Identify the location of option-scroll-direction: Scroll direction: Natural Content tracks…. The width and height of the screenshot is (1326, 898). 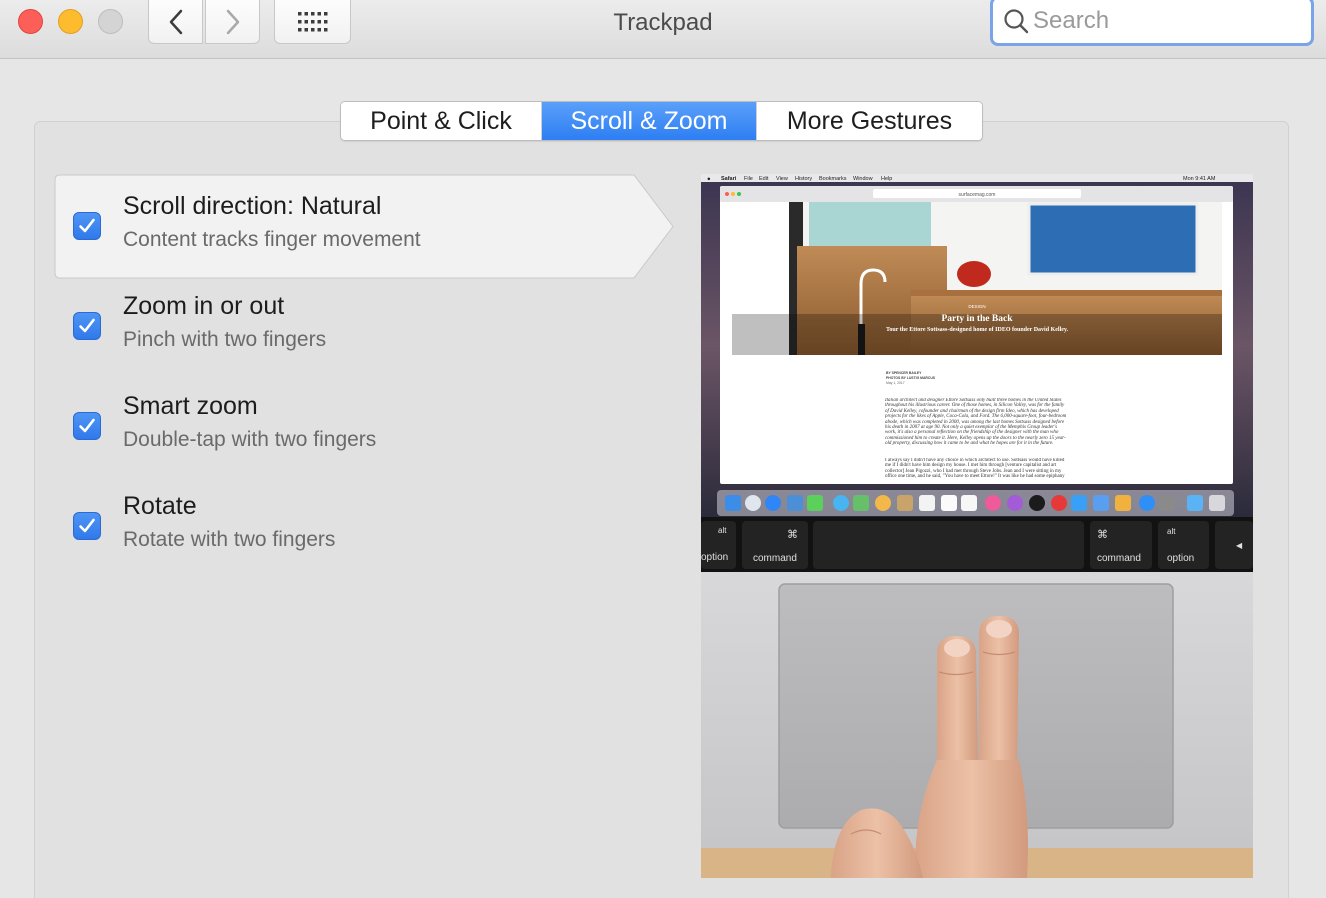
(364, 226).